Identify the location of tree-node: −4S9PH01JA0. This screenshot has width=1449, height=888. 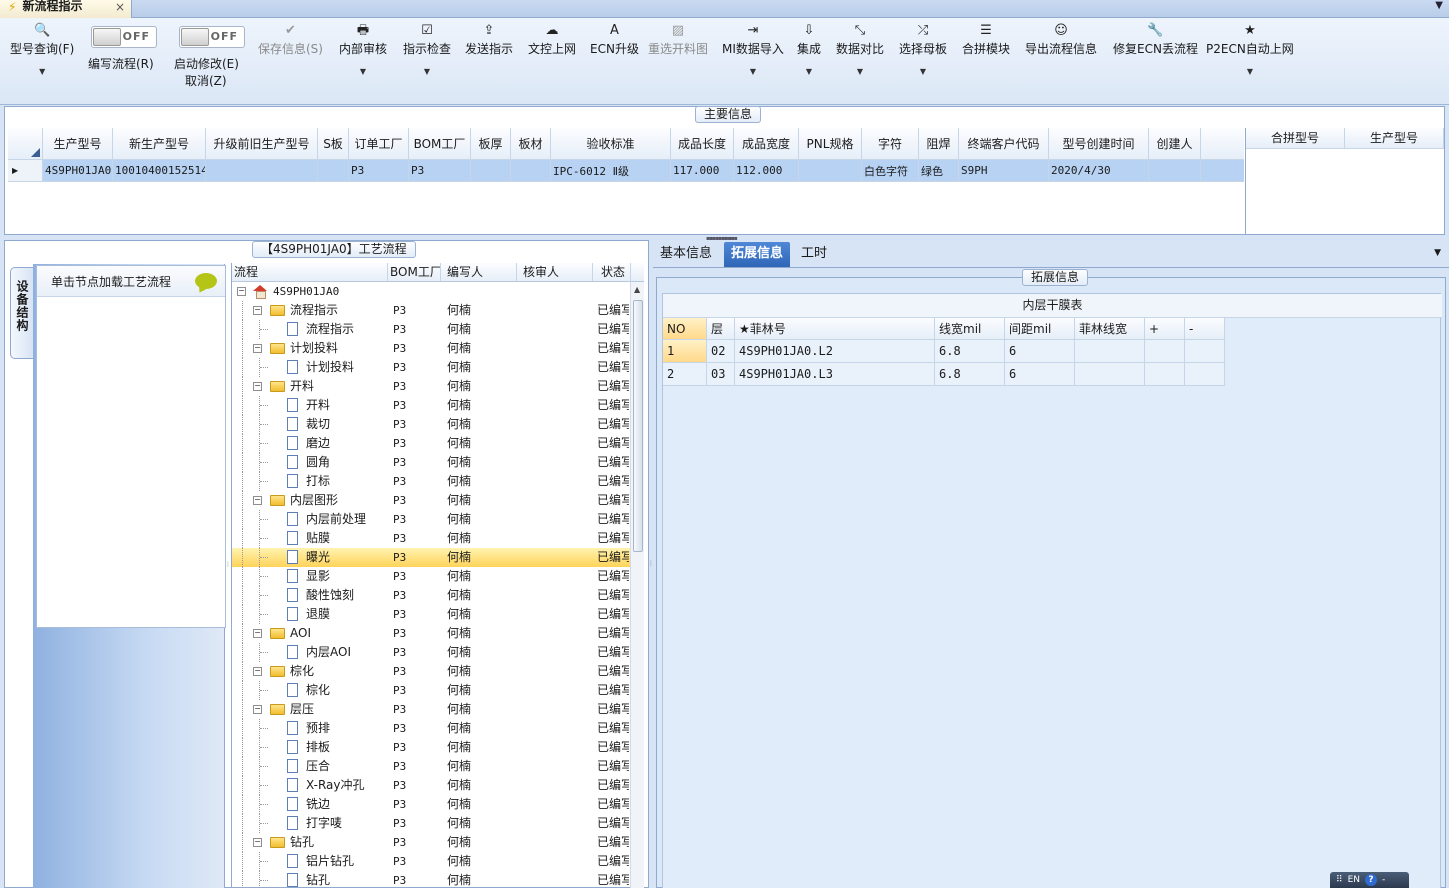
(310, 291).